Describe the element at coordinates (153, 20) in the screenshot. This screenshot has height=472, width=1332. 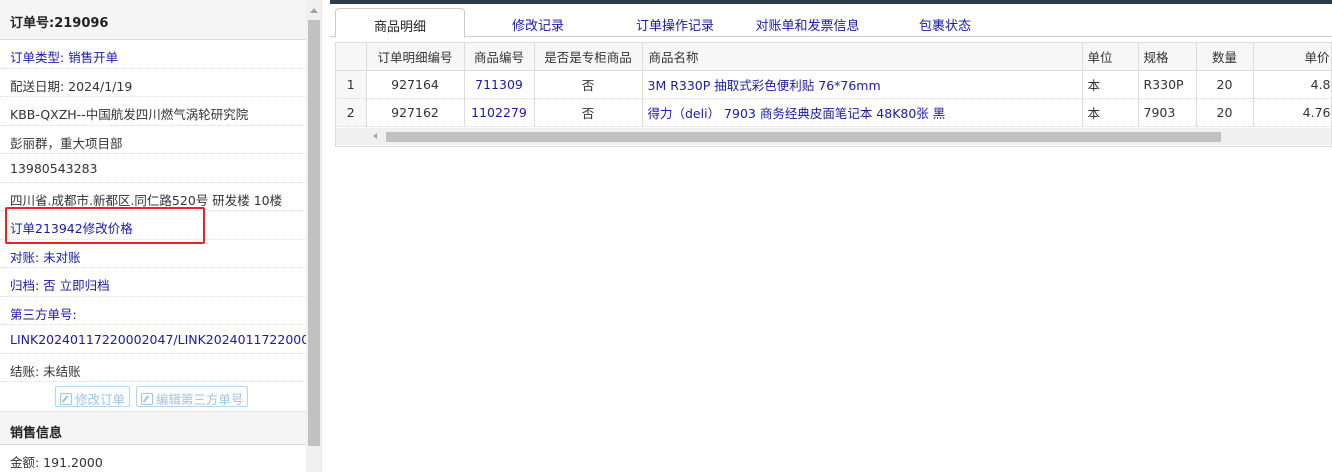
I see `order-number-header: 订单号:219096` at that location.